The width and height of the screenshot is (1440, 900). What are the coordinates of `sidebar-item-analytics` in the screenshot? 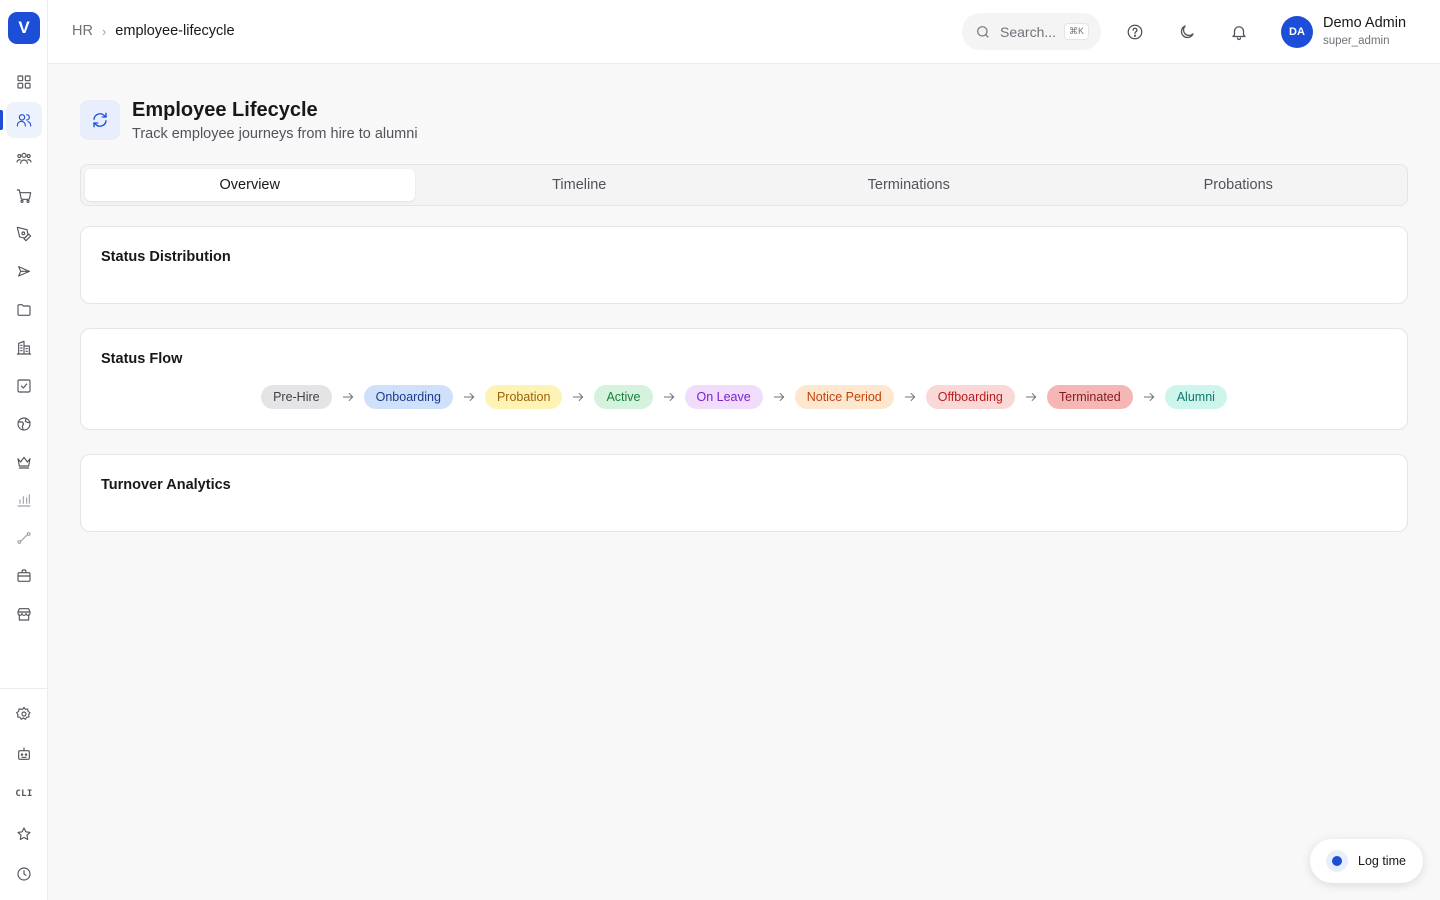 It's located at (24, 500).